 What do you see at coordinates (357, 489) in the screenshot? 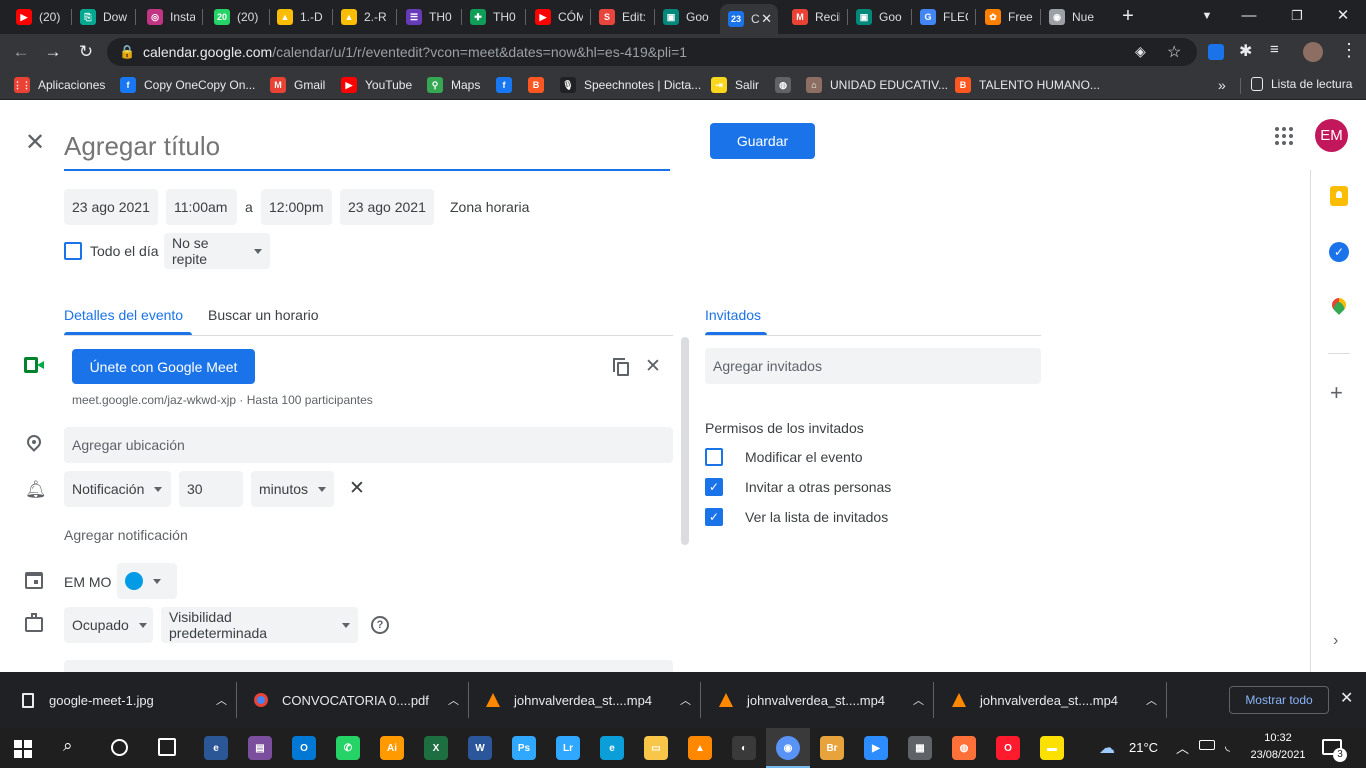
I see `remove-notification-icon: ✕` at bounding box center [357, 489].